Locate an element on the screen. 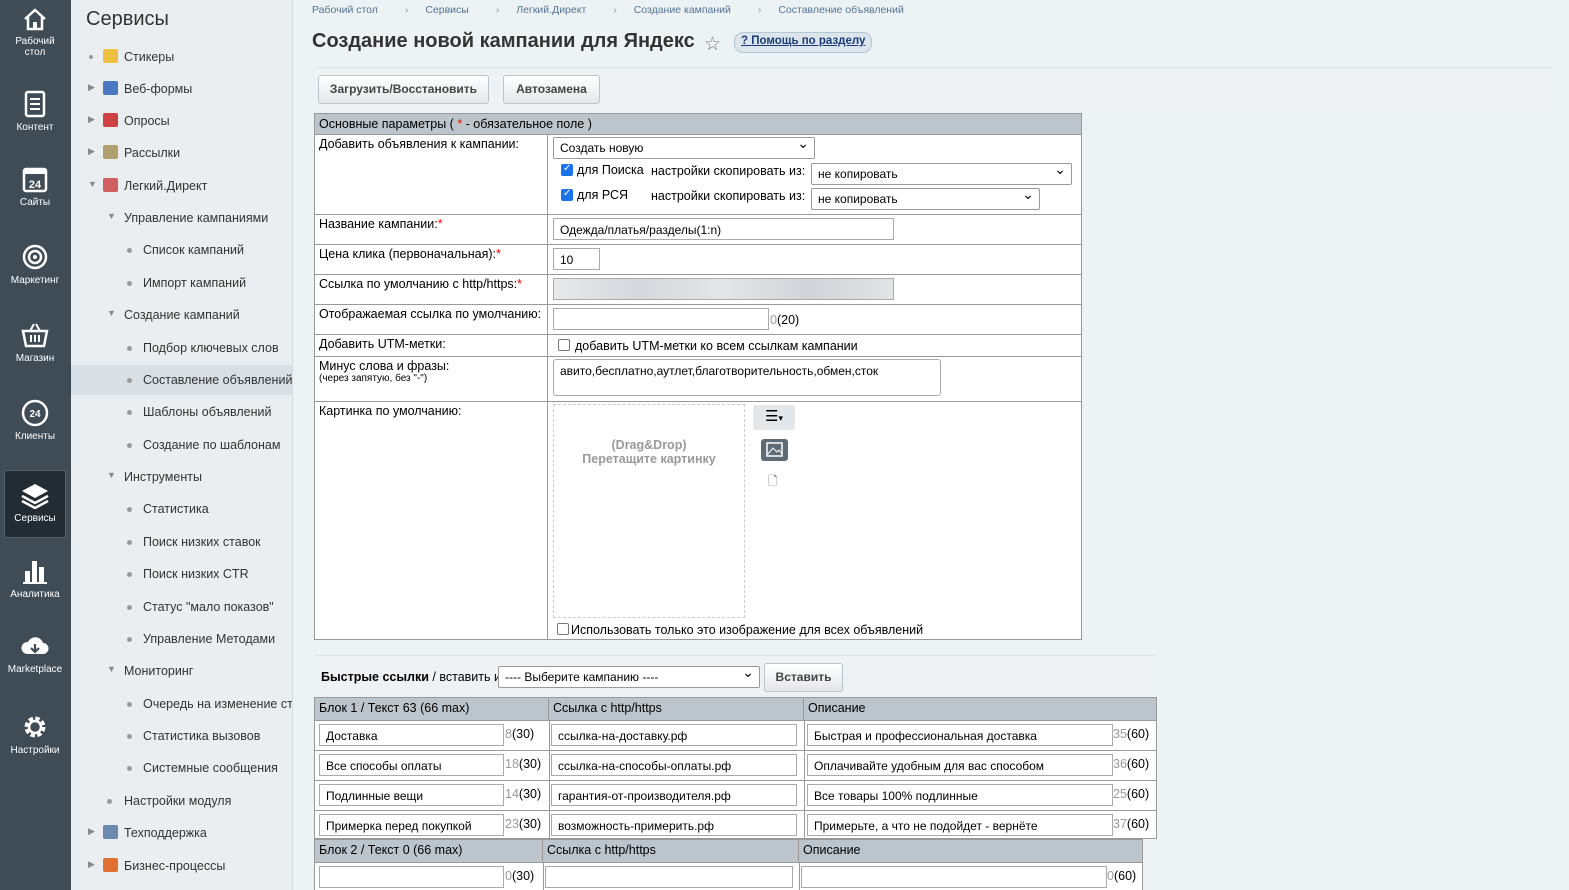 This screenshot has width=1569, height=890. favorite-star-icon: ☆ is located at coordinates (712, 44).